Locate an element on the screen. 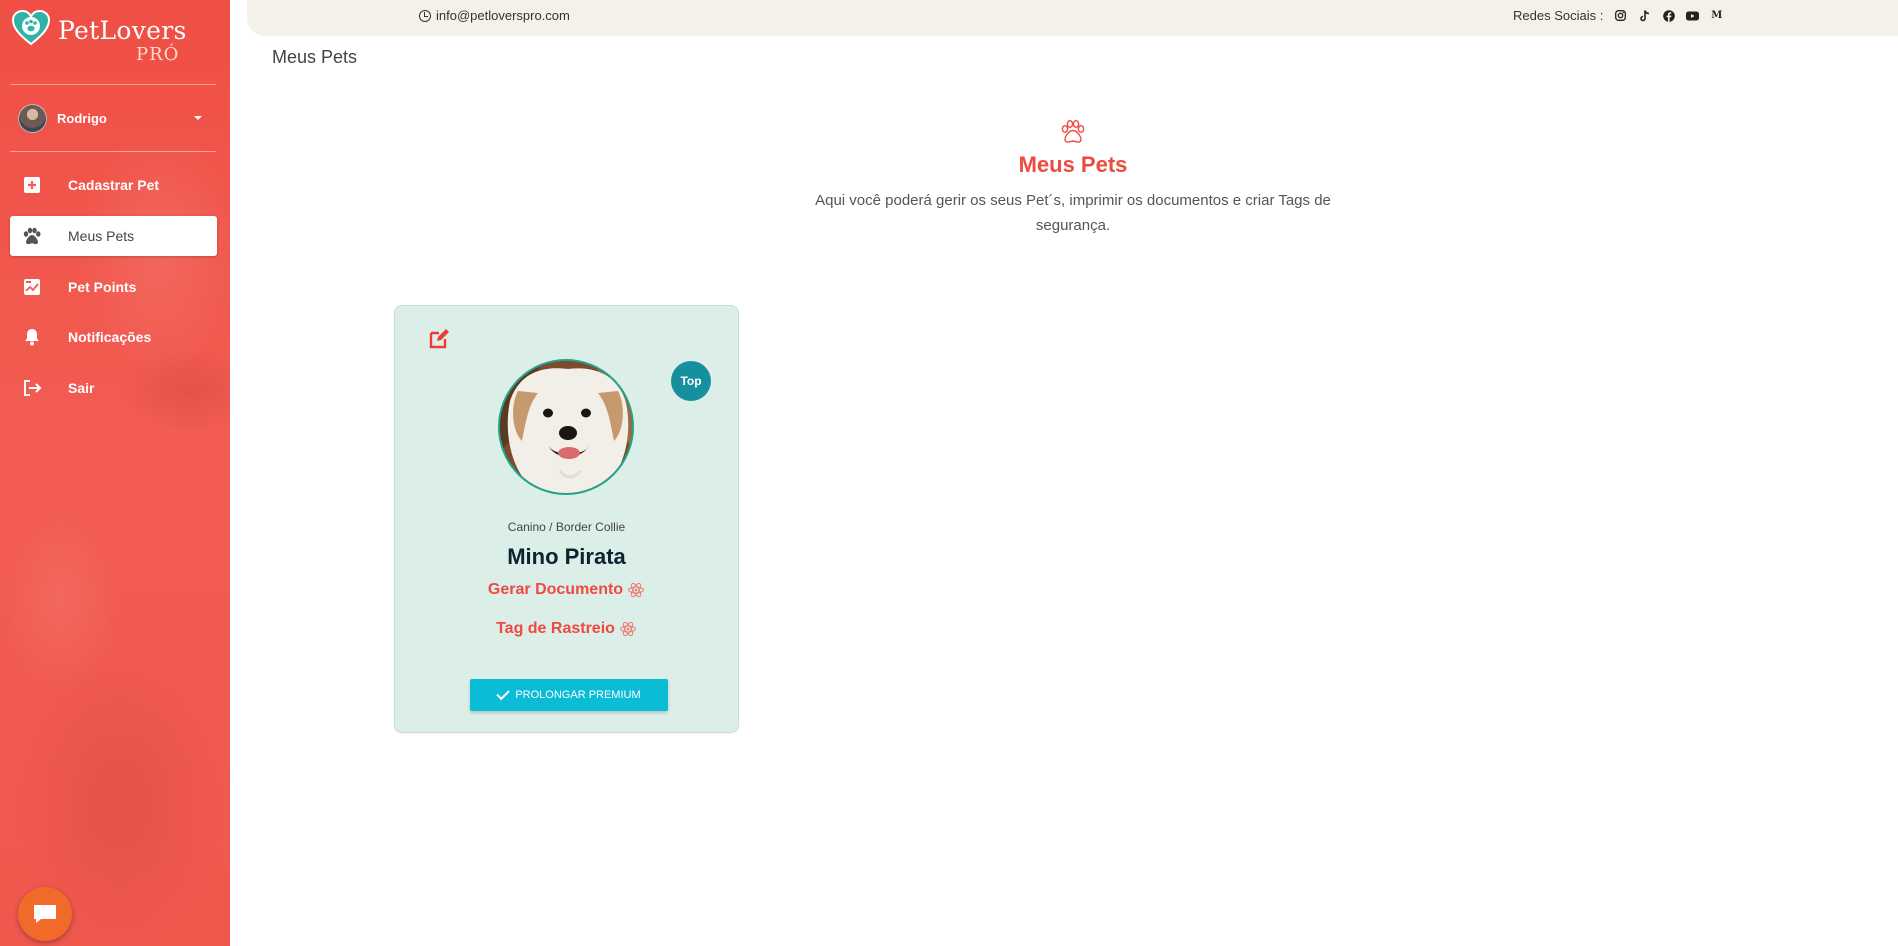  user-menu: Rodrigo is located at coordinates (113, 118).